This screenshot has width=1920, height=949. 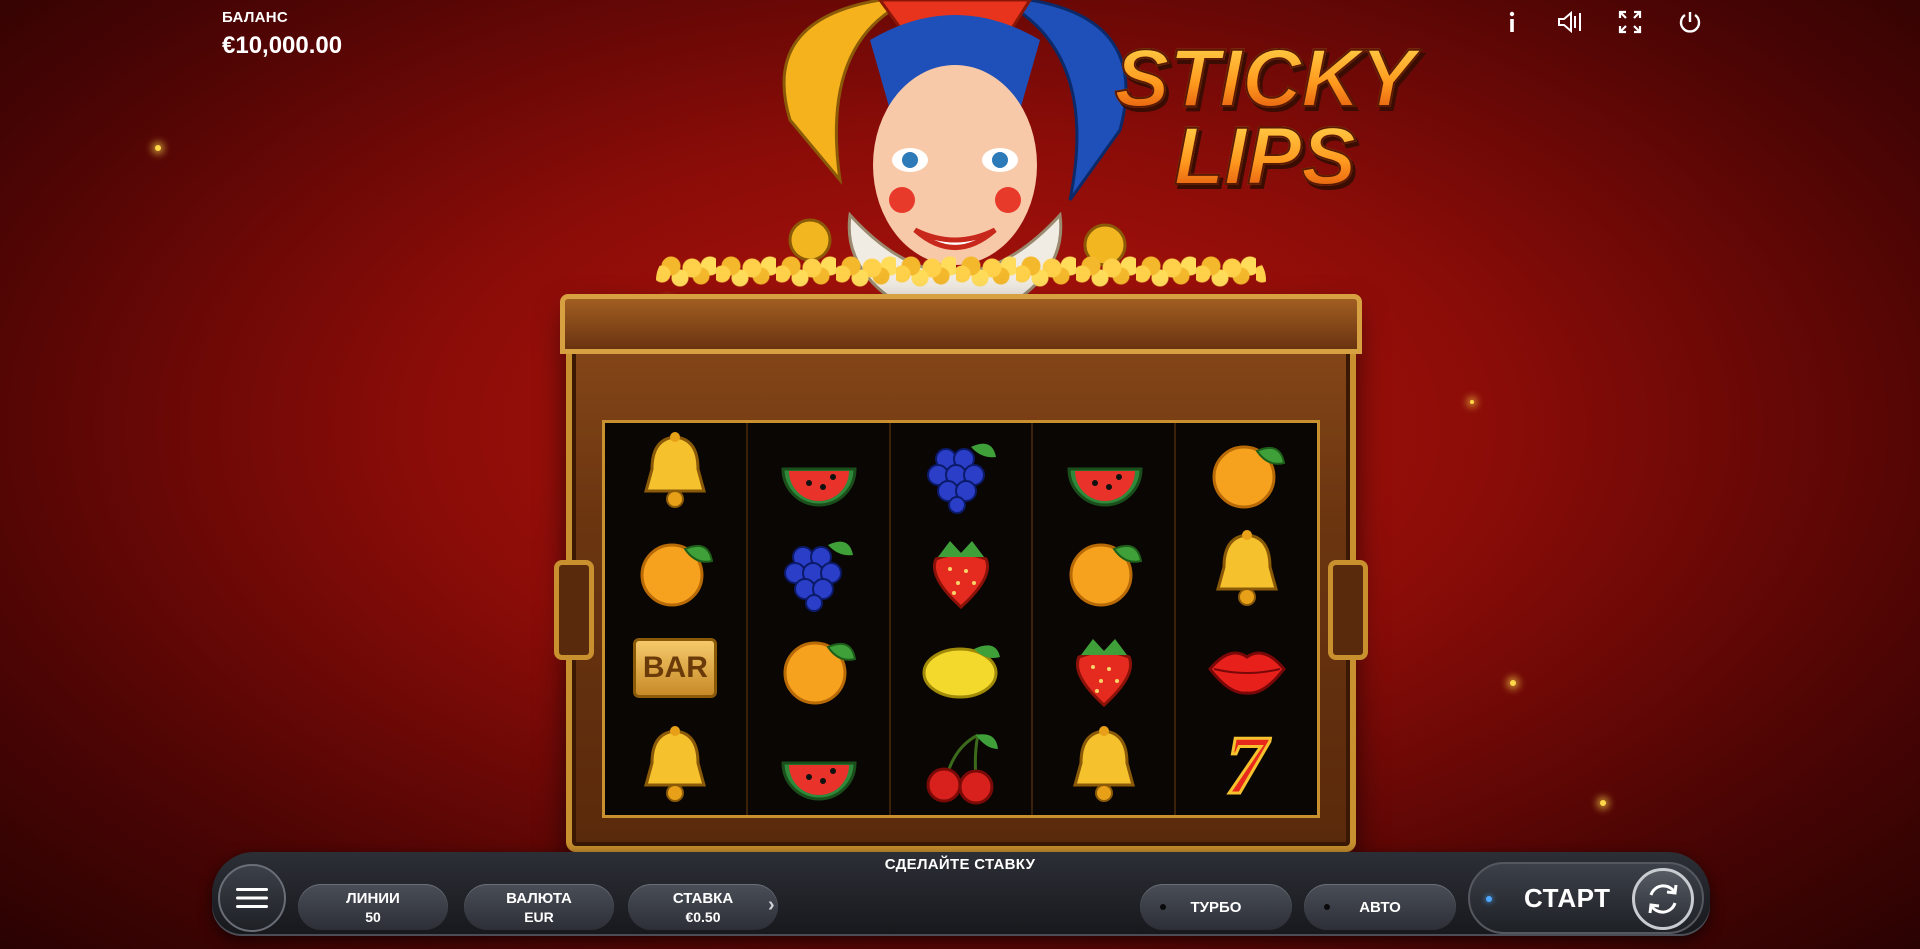 I want to click on lips-symbol, so click(x=1247, y=668).